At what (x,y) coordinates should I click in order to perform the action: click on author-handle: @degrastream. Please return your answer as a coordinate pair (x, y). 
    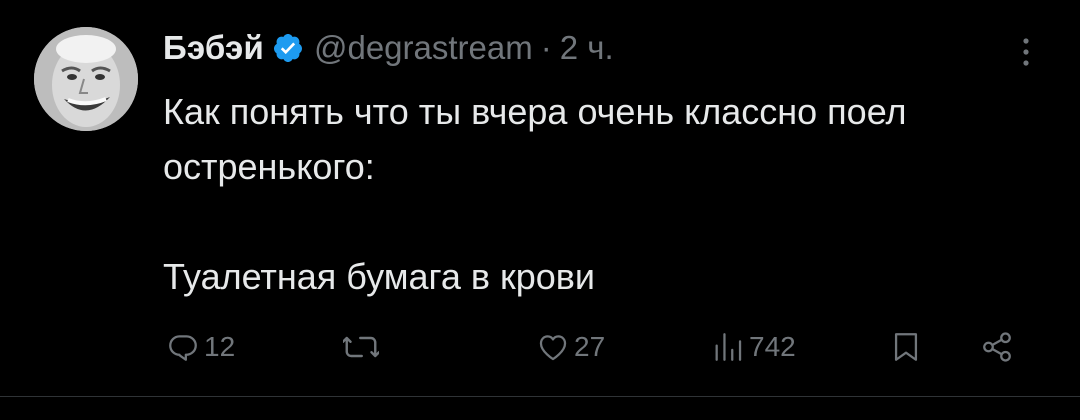
    Looking at the image, I should click on (423, 48).